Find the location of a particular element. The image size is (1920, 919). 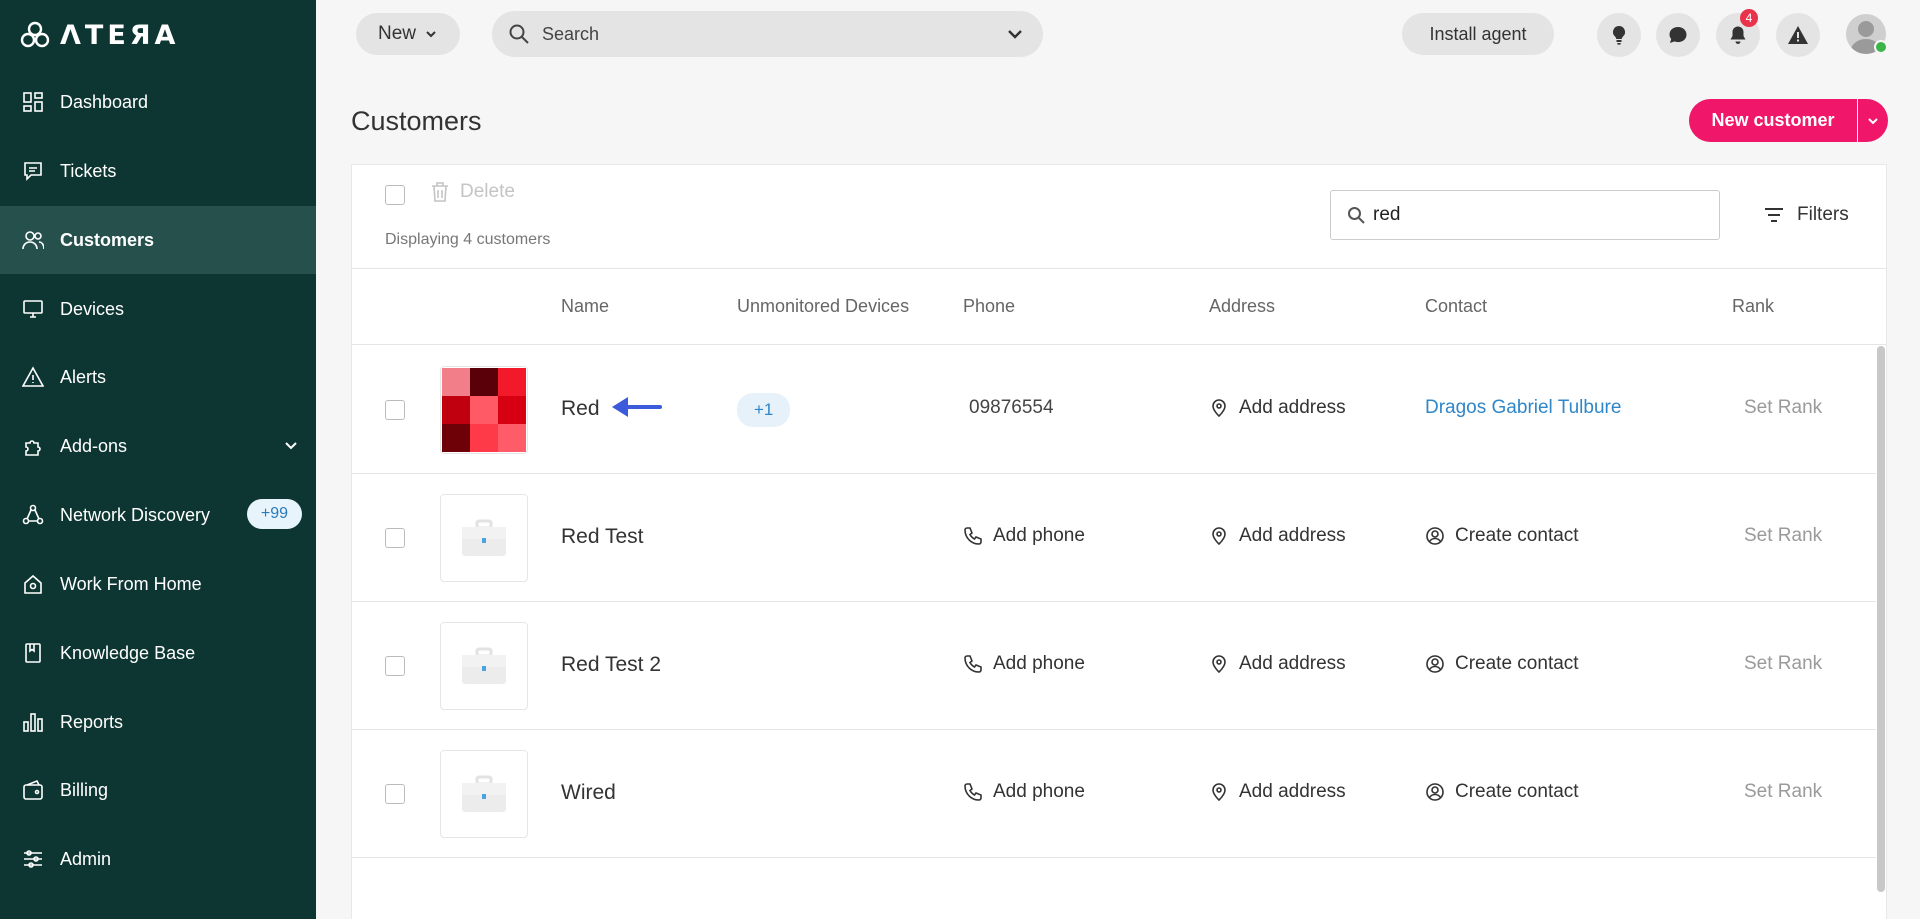

sidebar-item-work-from-home: Work From Home is located at coordinates (158, 584).